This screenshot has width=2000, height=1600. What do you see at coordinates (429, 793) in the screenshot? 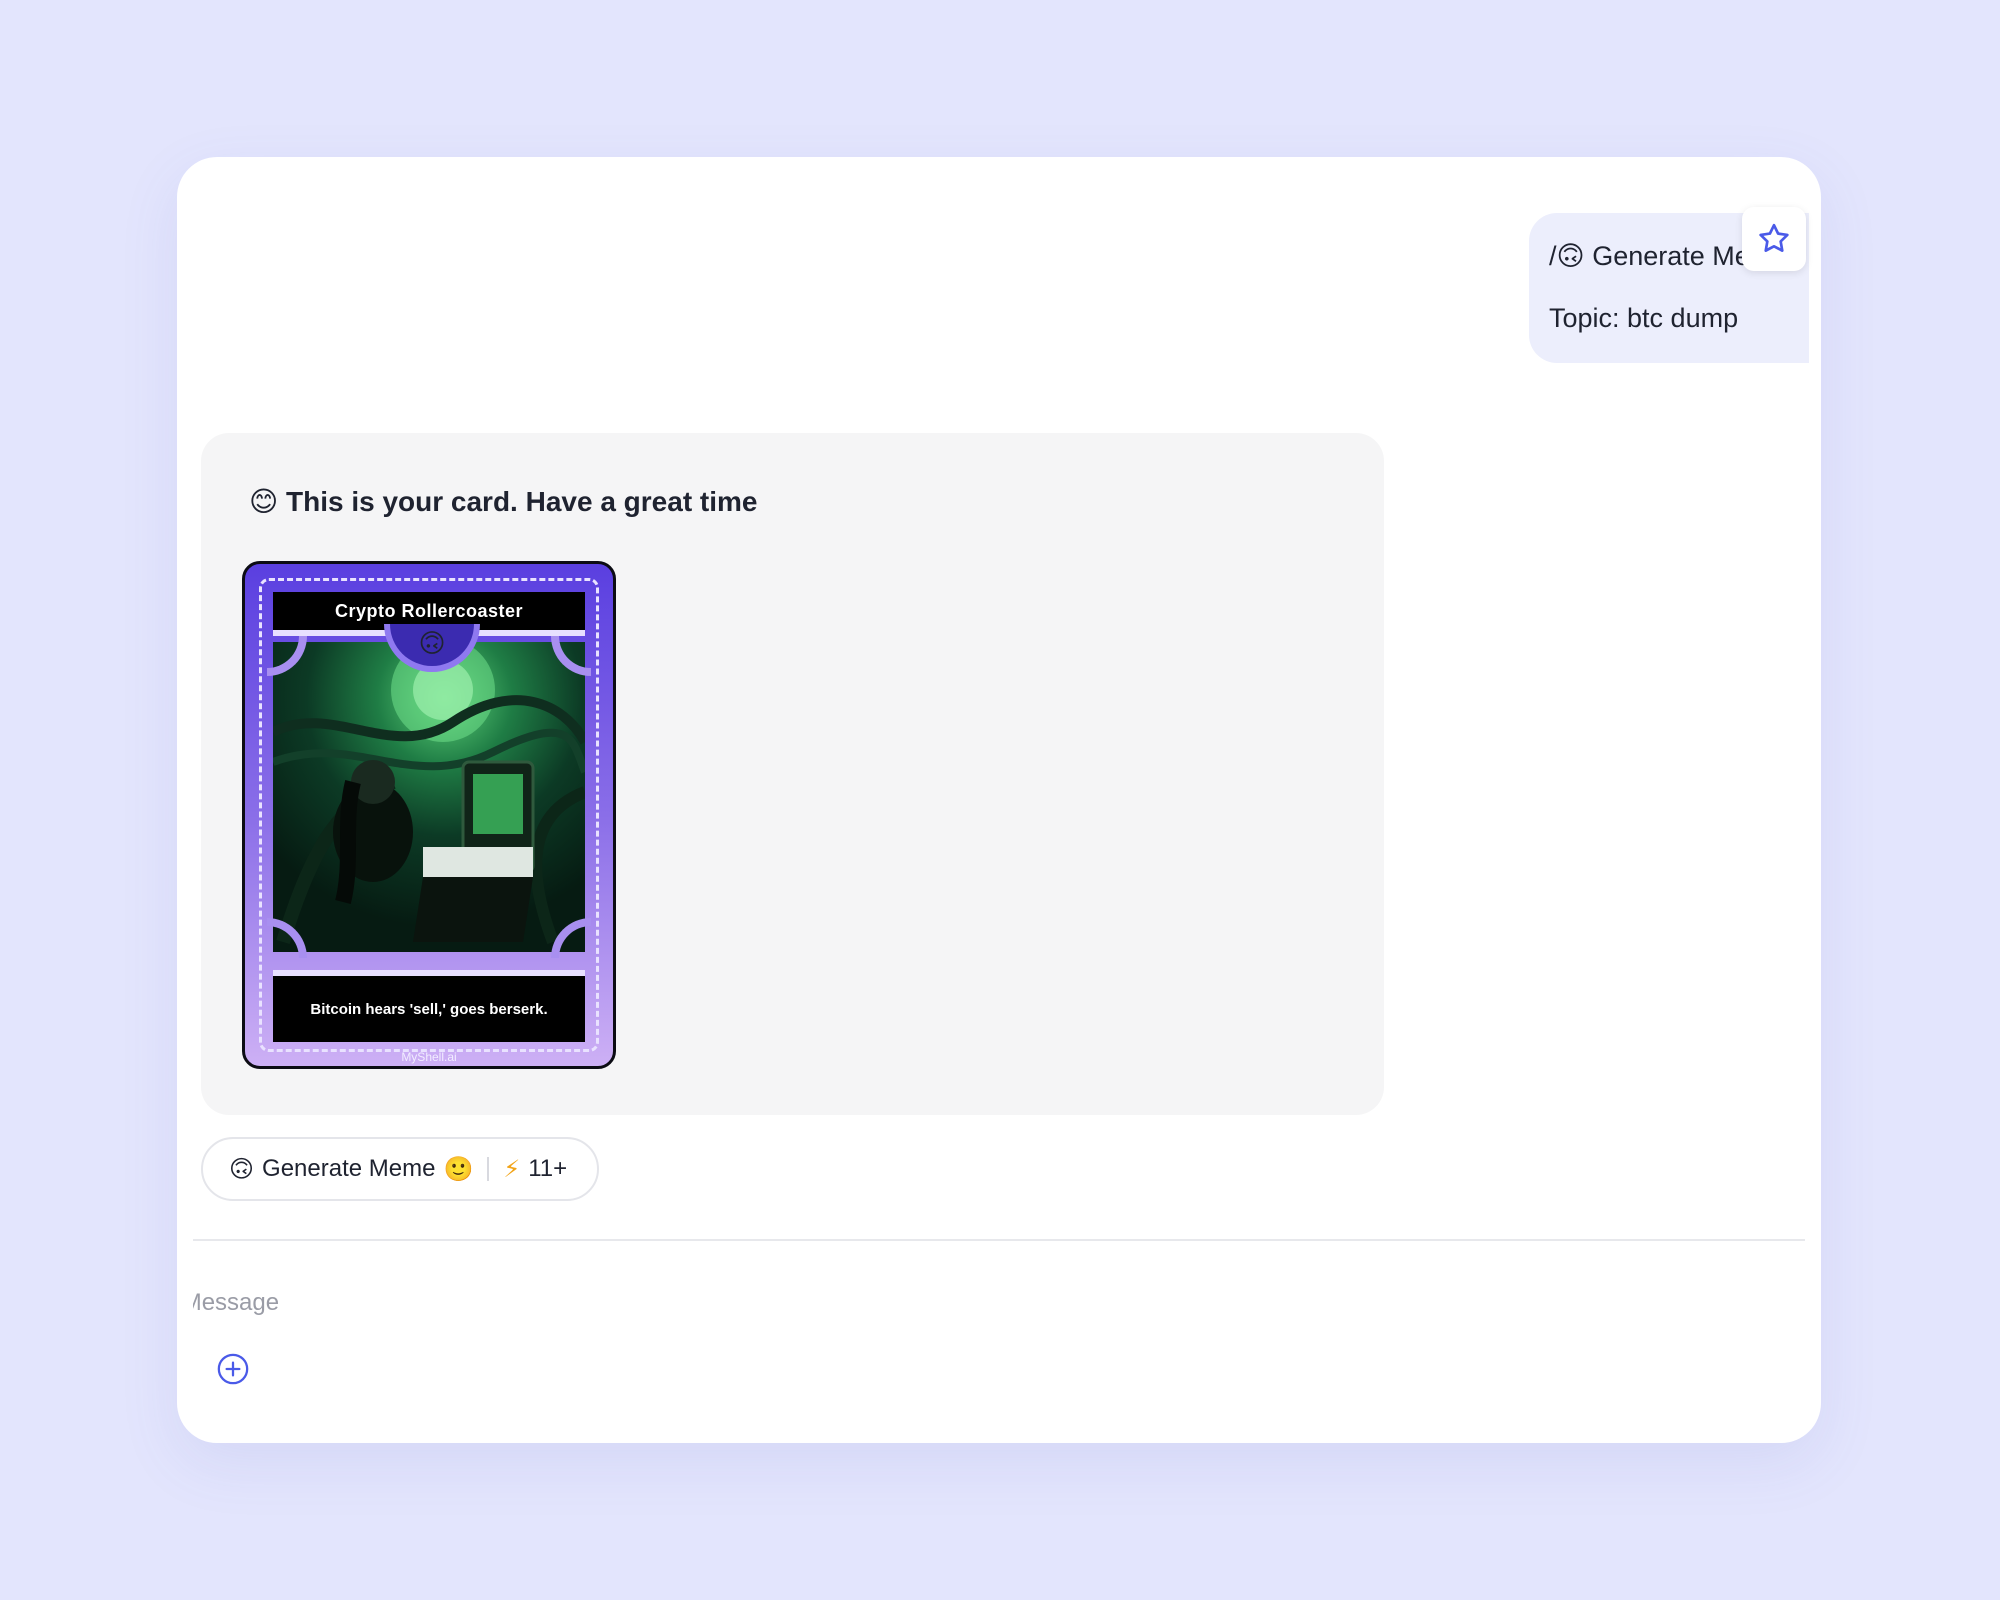
I see `card-artwork-image` at bounding box center [429, 793].